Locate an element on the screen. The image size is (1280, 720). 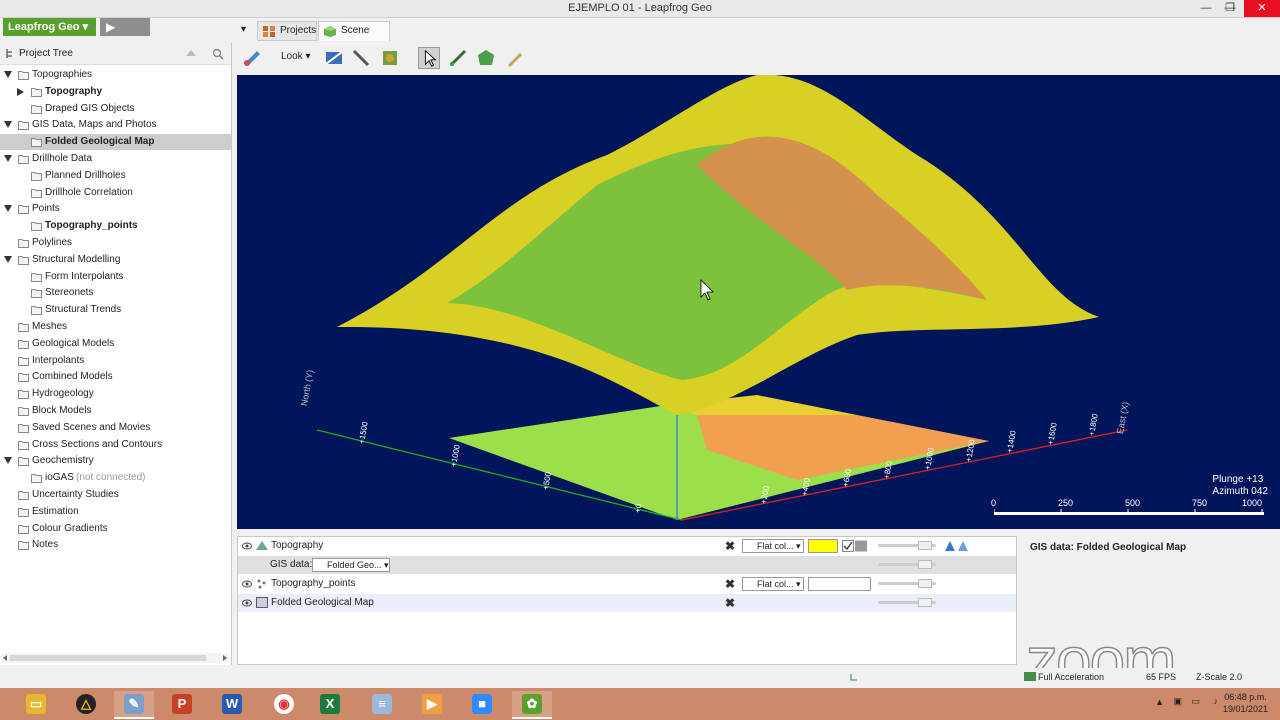
taskbar-word: W is located at coordinates (232, 705).